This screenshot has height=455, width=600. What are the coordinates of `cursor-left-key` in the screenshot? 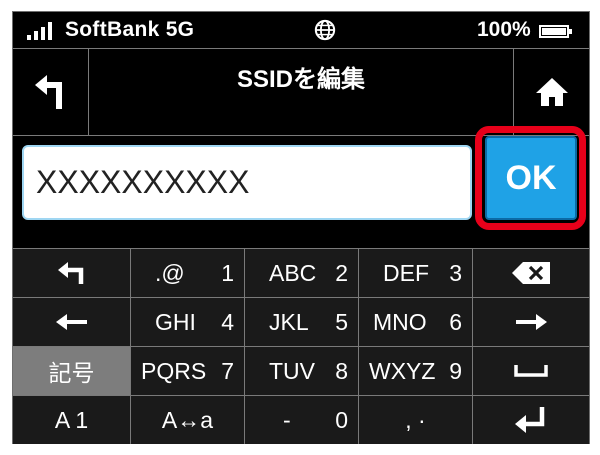 It's located at (71, 322).